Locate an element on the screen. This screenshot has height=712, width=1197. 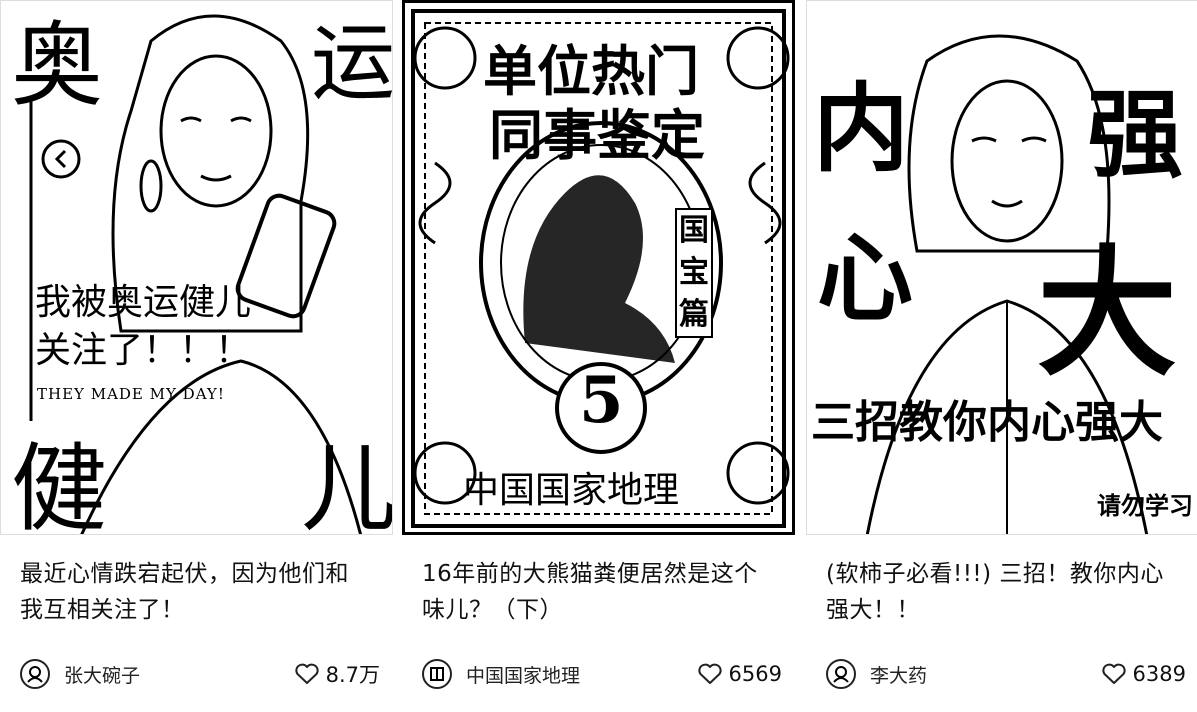
overlay-char: 大 is located at coordinates (1107, 314).